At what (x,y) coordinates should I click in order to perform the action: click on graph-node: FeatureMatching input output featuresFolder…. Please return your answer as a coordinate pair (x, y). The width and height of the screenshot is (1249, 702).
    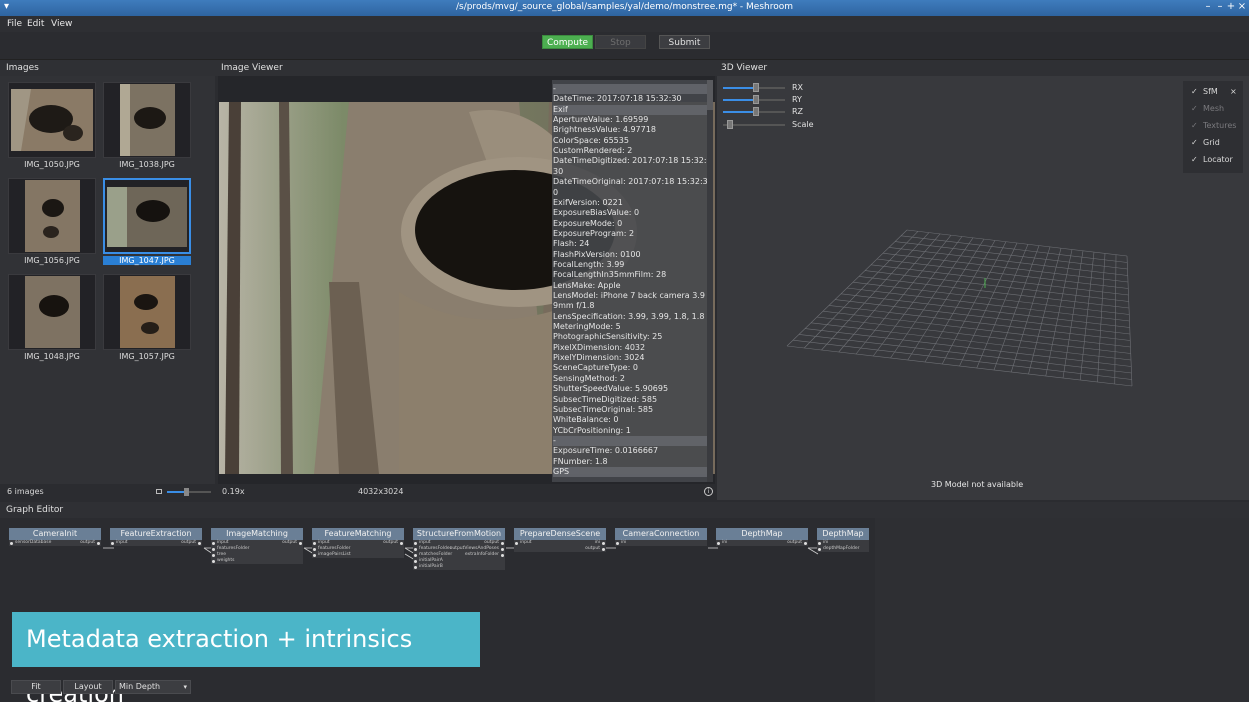
    Looking at the image, I should click on (358, 543).